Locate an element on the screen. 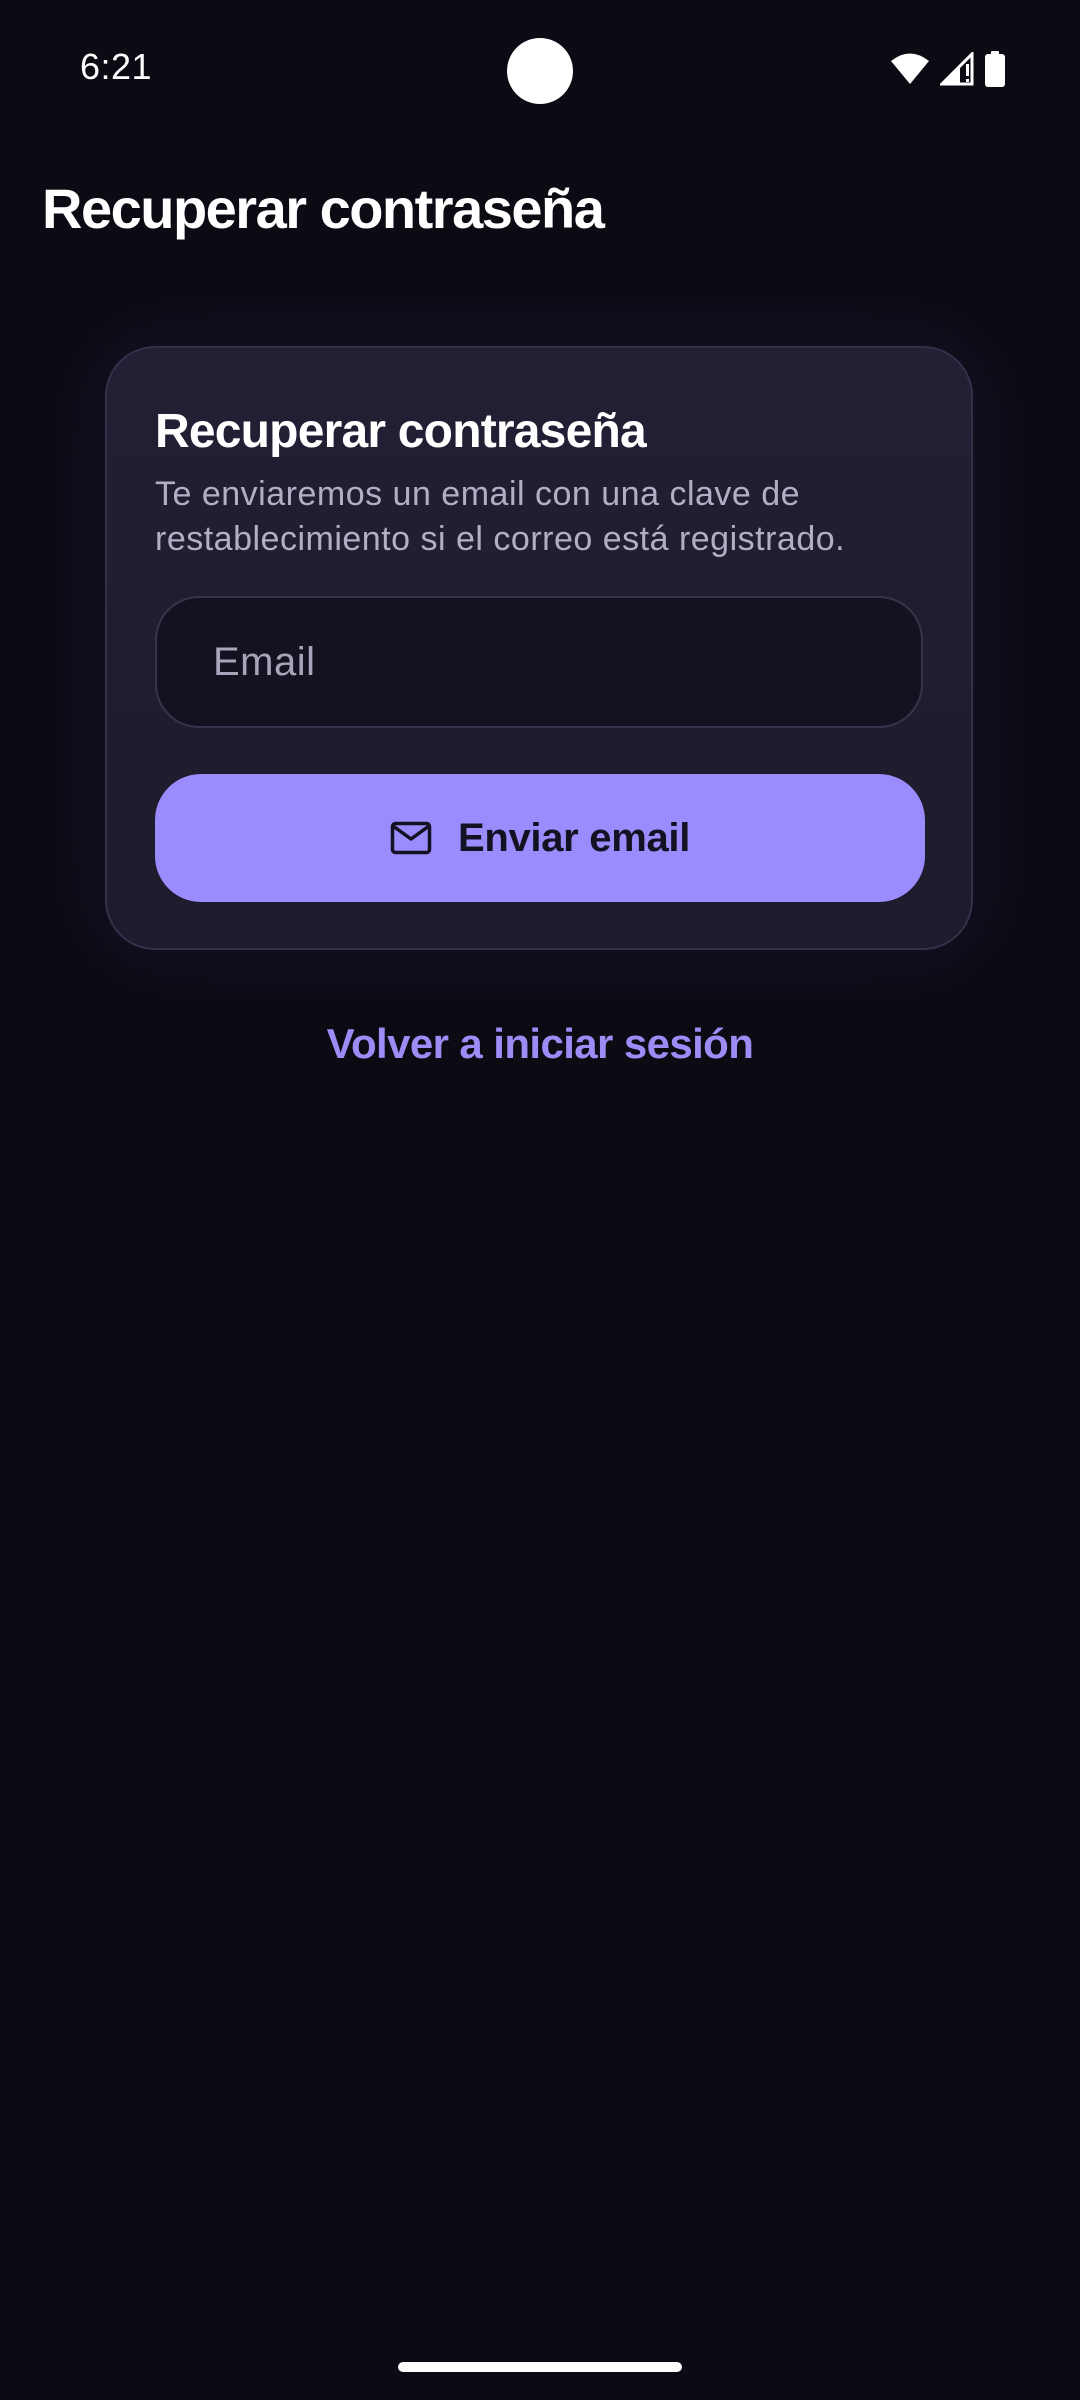 This screenshot has height=2400, width=1080. status-bar: 6:21 is located at coordinates (540, 70).